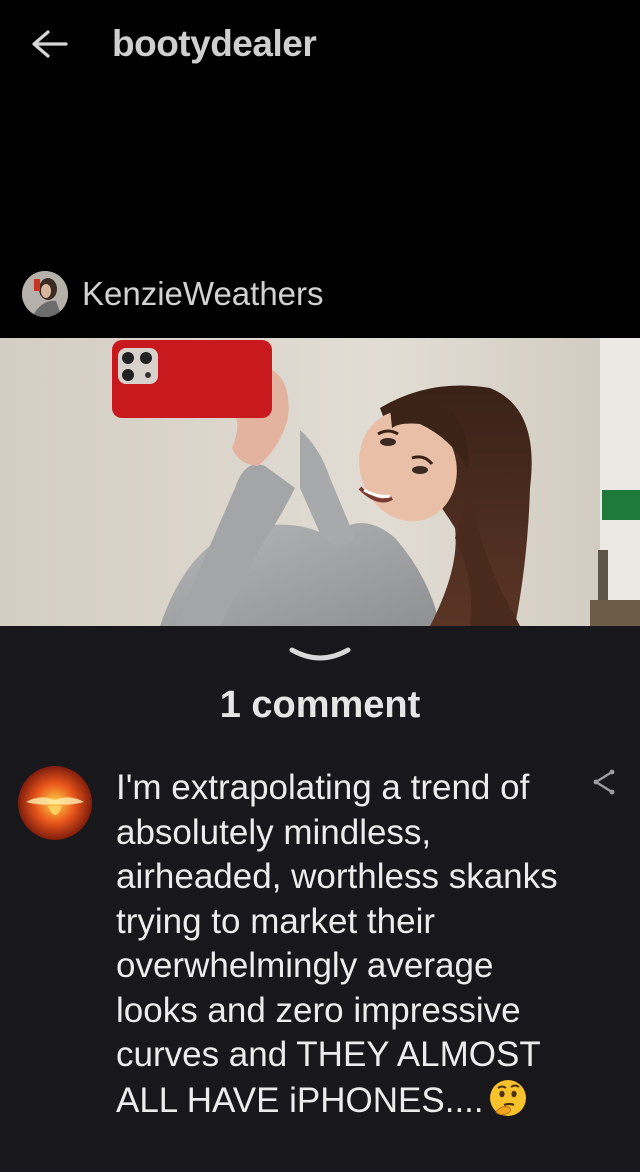 The width and height of the screenshot is (640, 1172). I want to click on post-author: KenzieWeathers, so click(173, 294).